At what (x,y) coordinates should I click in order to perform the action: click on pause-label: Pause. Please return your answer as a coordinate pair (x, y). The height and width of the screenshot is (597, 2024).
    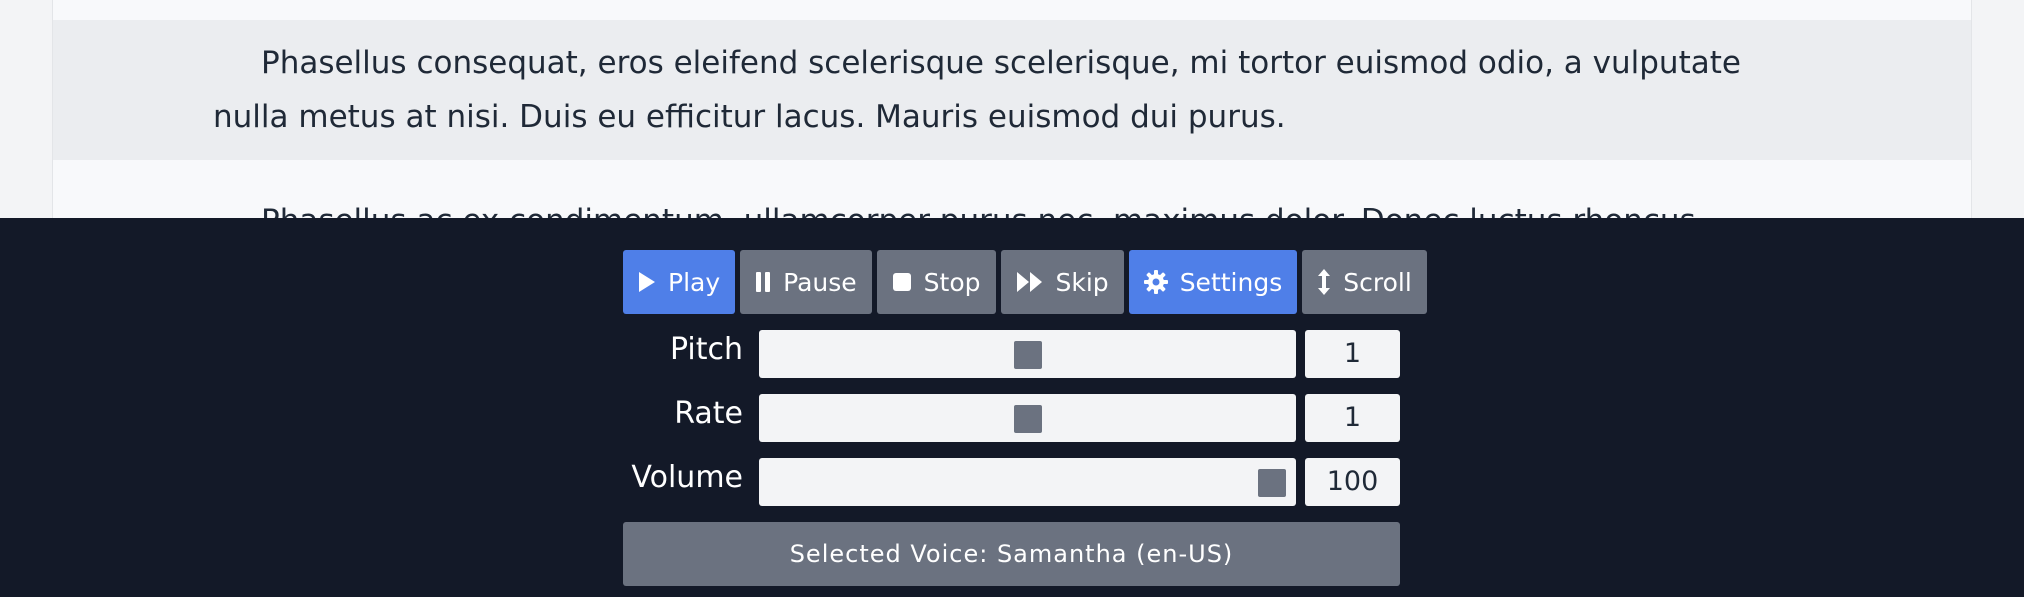
    Looking at the image, I should click on (820, 282).